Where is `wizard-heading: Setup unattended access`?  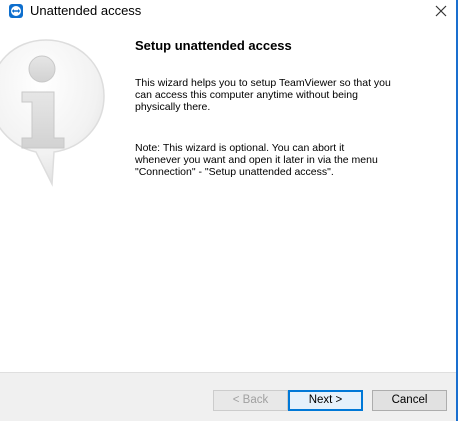
wizard-heading: Setup unattended access is located at coordinates (213, 45).